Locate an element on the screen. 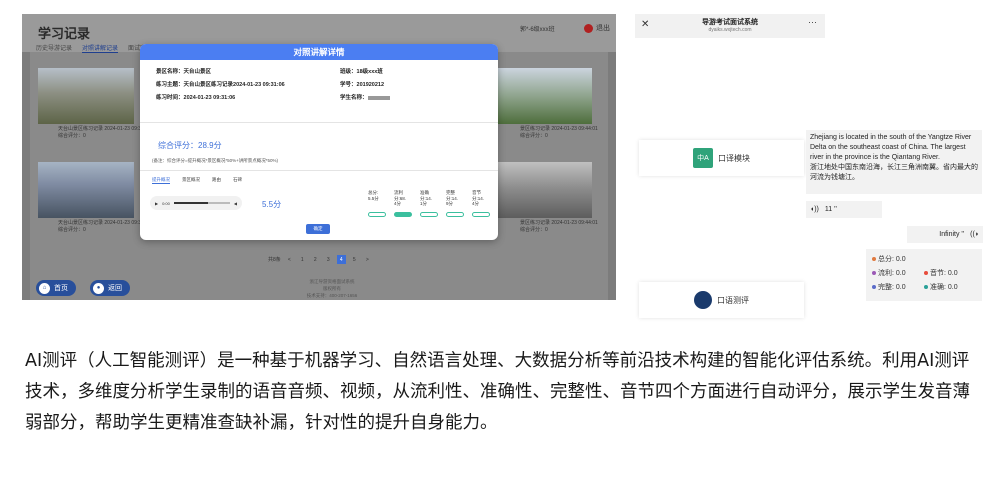  mobile-header: ✕ 导游考试面试系统 dyaiks.wxjtech.com ··· is located at coordinates (730, 26).